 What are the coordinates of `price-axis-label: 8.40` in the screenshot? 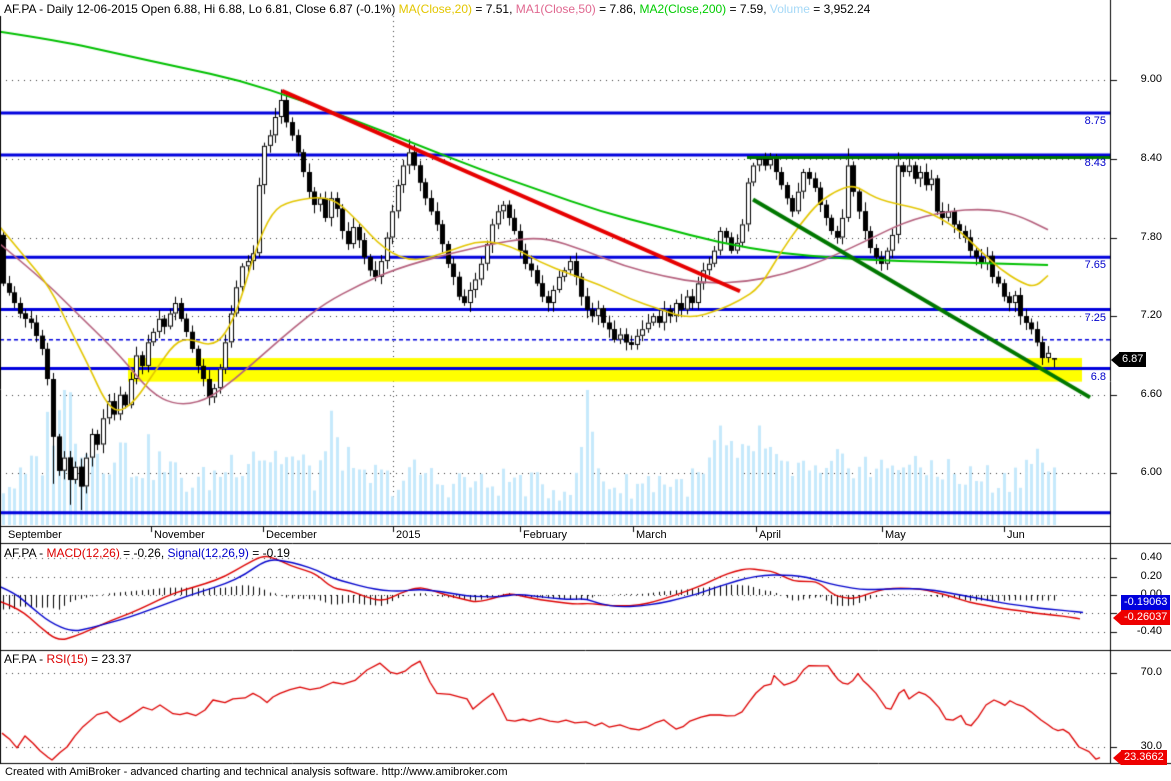 It's located at (1151, 158).